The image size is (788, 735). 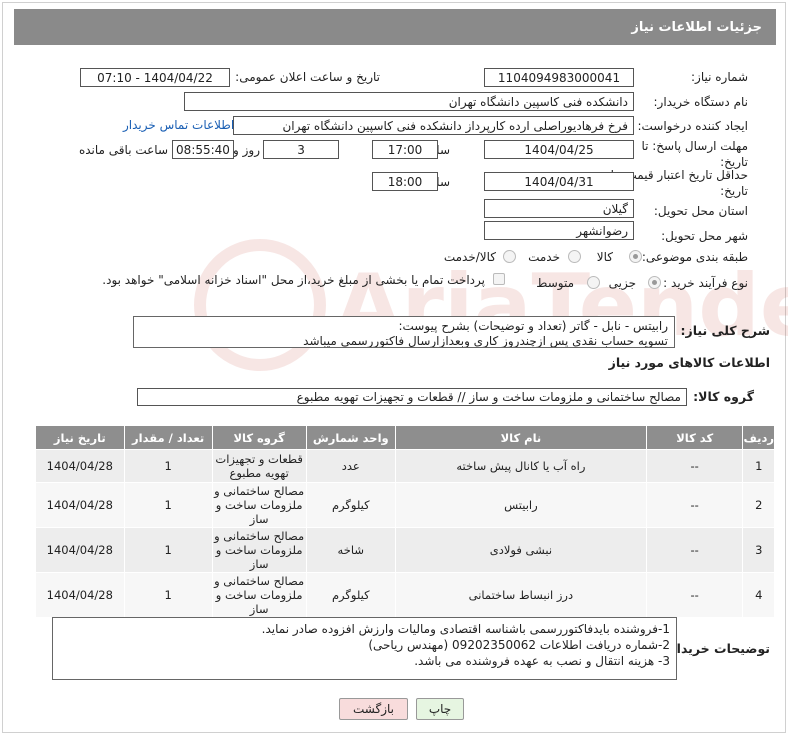 What do you see at coordinates (350, 437) in the screenshot?
I see `col-header-unit: واحد شمارش` at bounding box center [350, 437].